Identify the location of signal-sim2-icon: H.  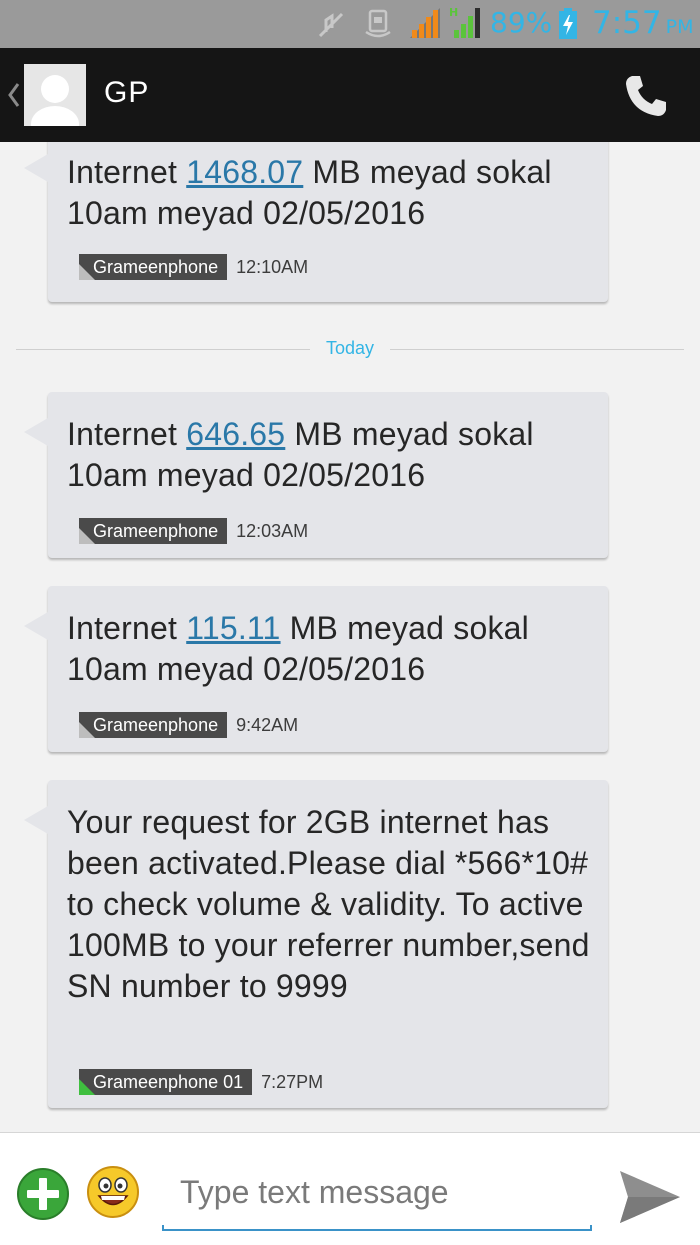
(464, 22).